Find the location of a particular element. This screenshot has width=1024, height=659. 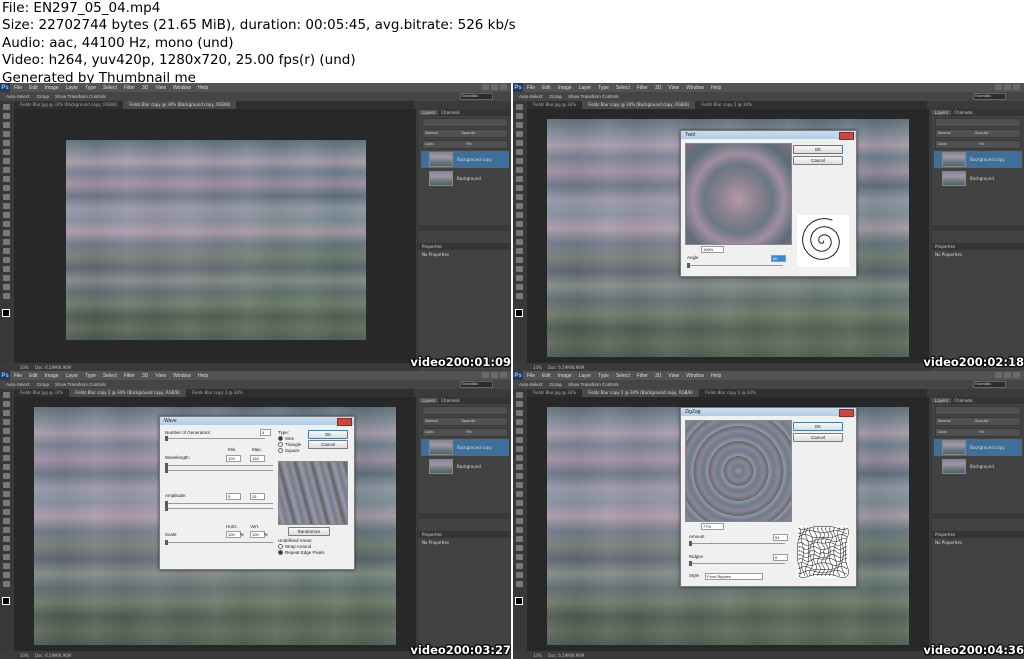

tab-channels: Channels is located at coordinates (450, 112).